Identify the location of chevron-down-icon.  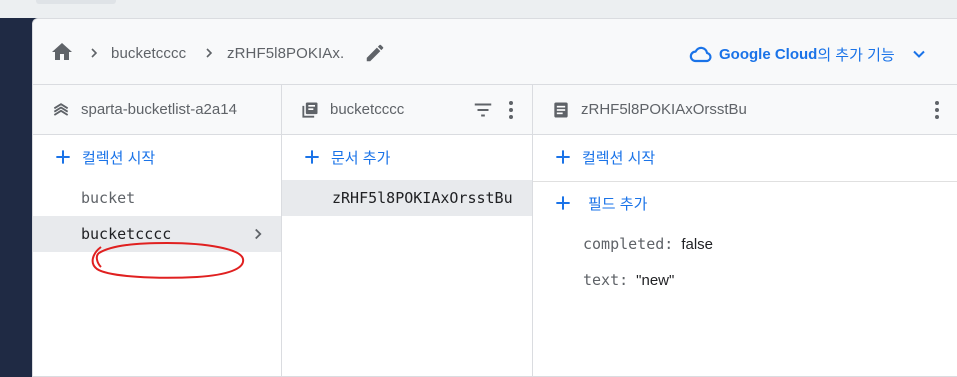
(919, 54).